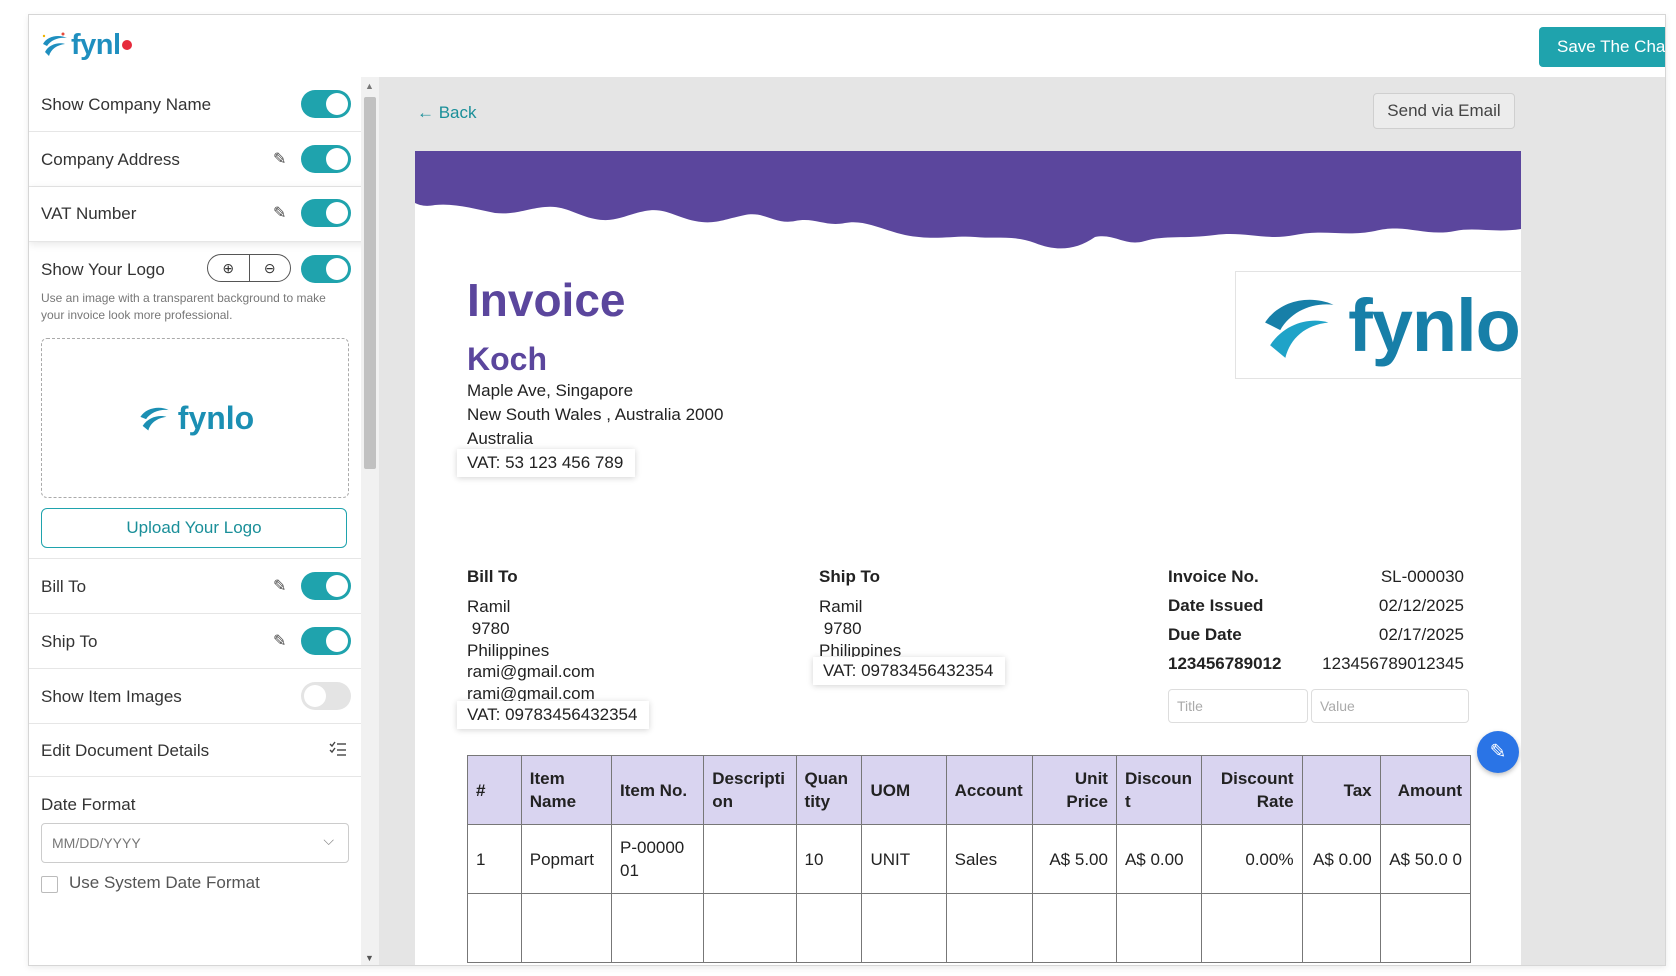 The image size is (1676, 976). What do you see at coordinates (369, 958) in the screenshot?
I see `scroll-down-icon: ▼` at bounding box center [369, 958].